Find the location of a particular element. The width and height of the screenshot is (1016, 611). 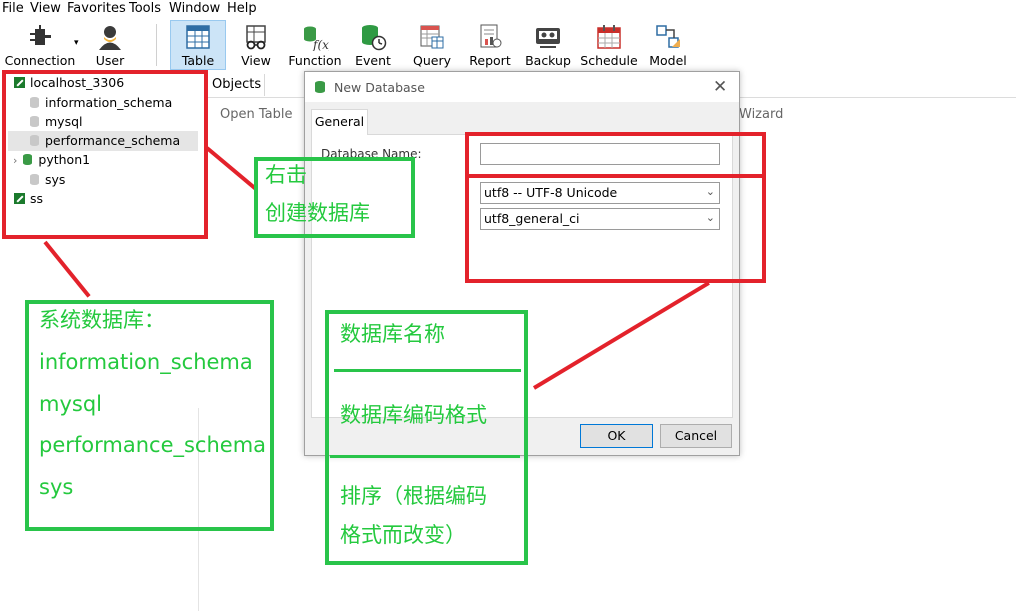

toolbar-report-button: Report is located at coordinates (490, 45).